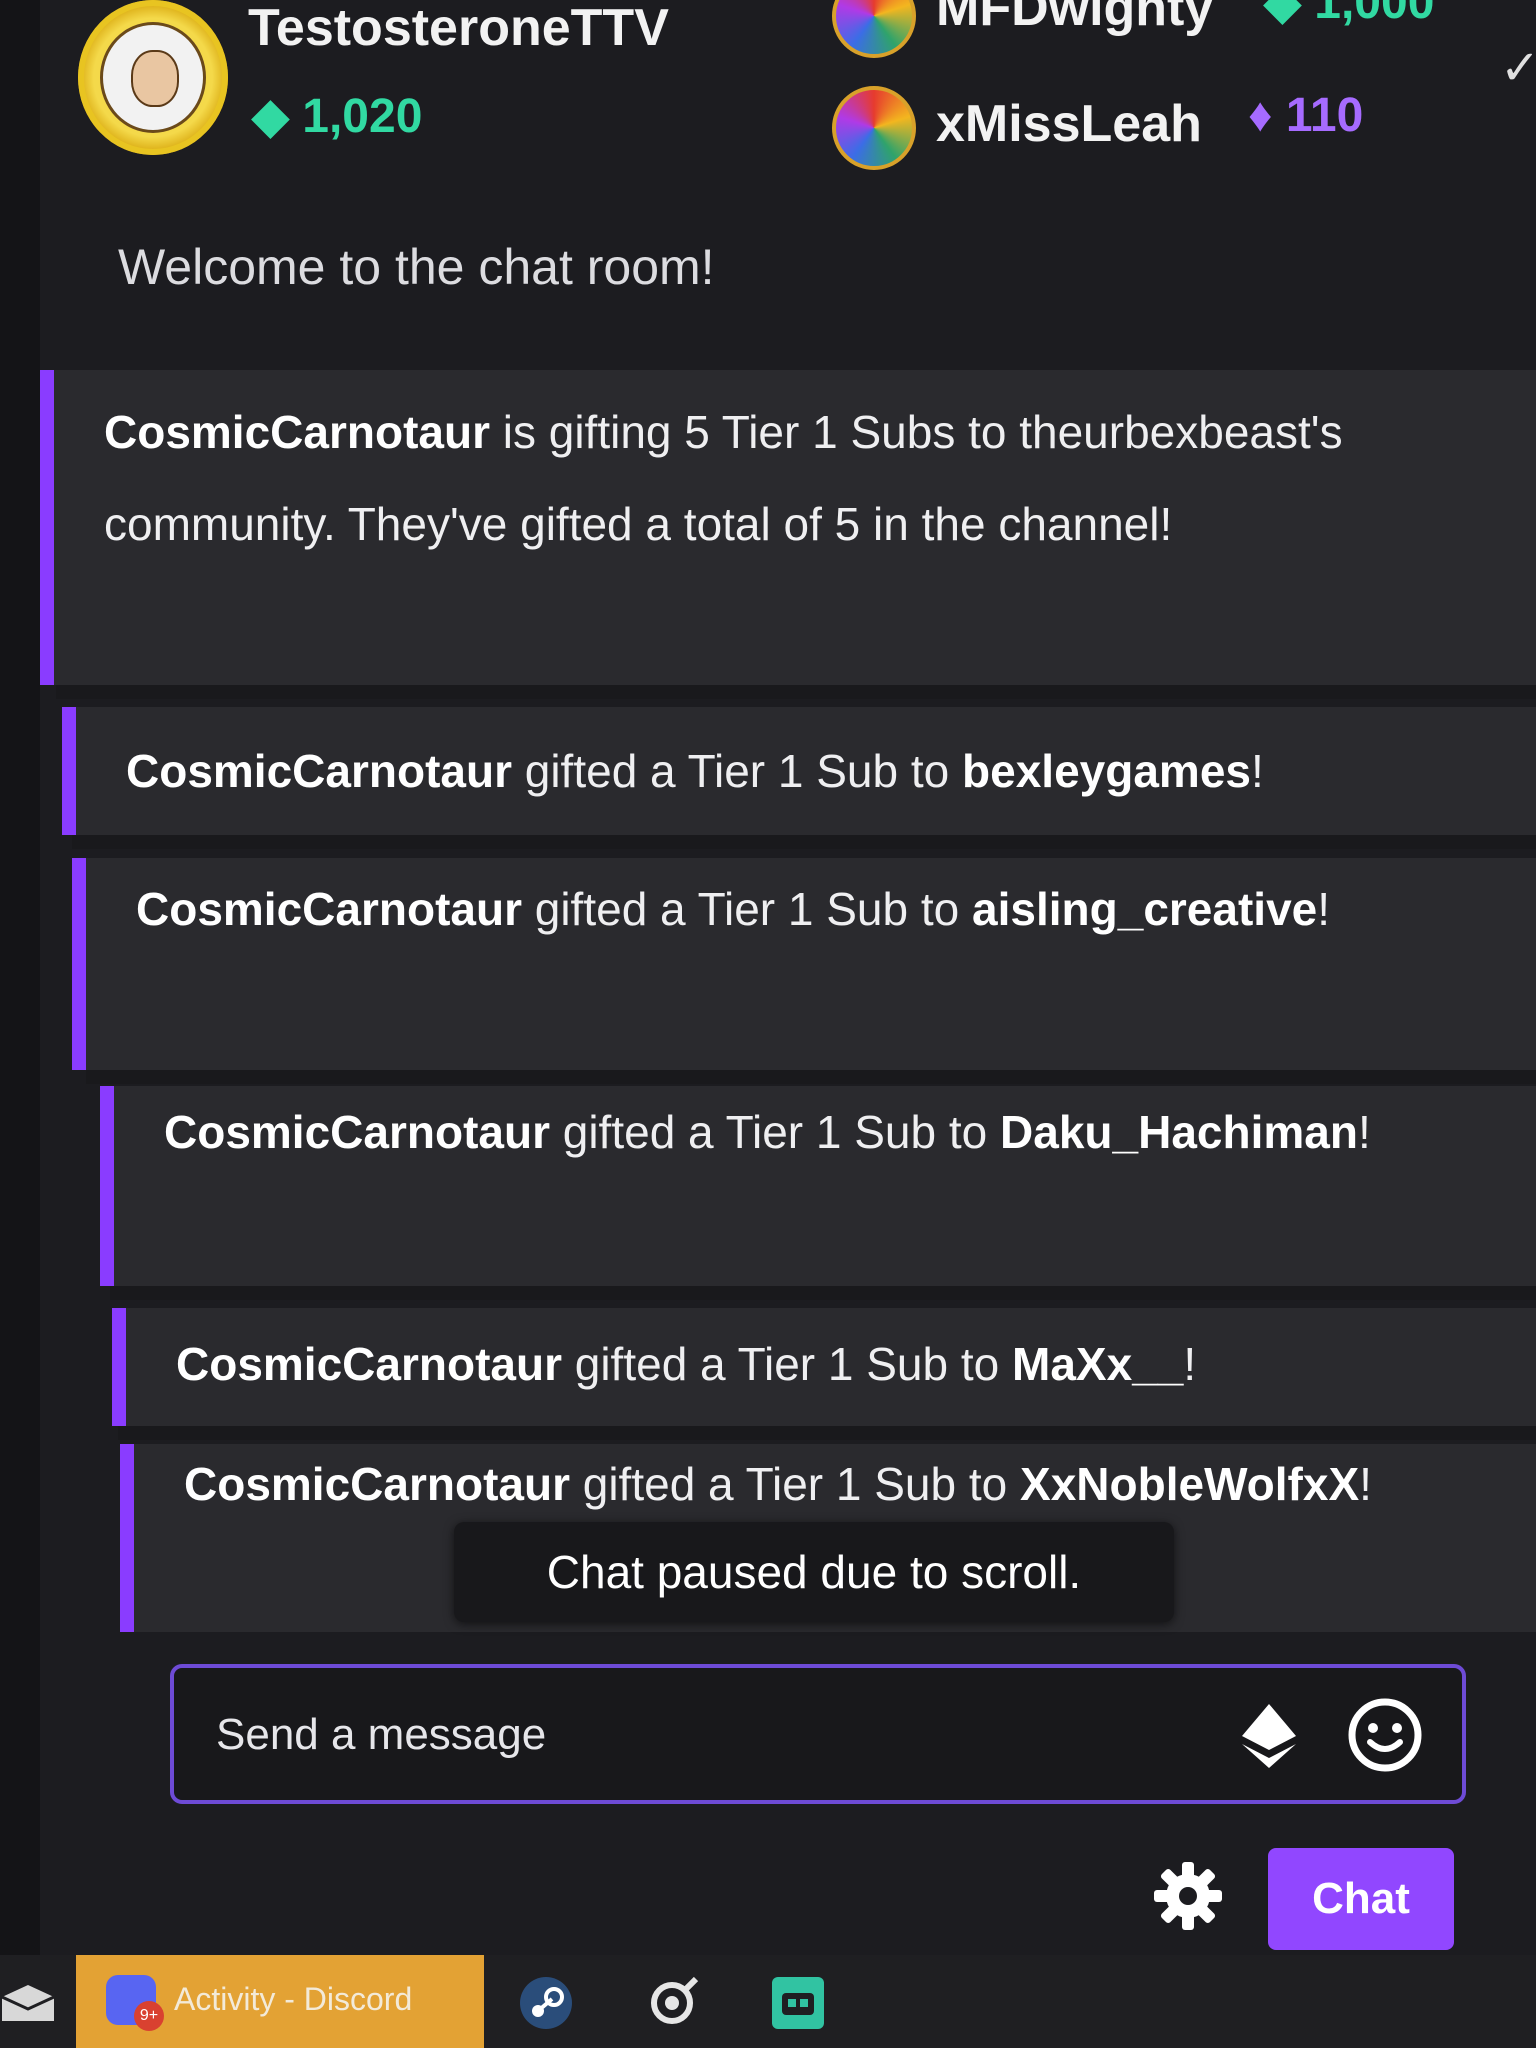 This screenshot has height=2048, width=1536. What do you see at coordinates (768, 2001) in the screenshot?
I see `taskbar: 9+ Activity - Discord` at bounding box center [768, 2001].